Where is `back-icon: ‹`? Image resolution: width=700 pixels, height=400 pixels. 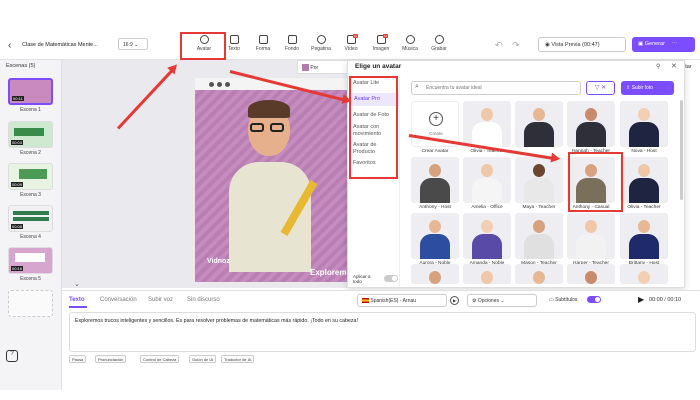
back-icon: ‹ is located at coordinates (9, 45).